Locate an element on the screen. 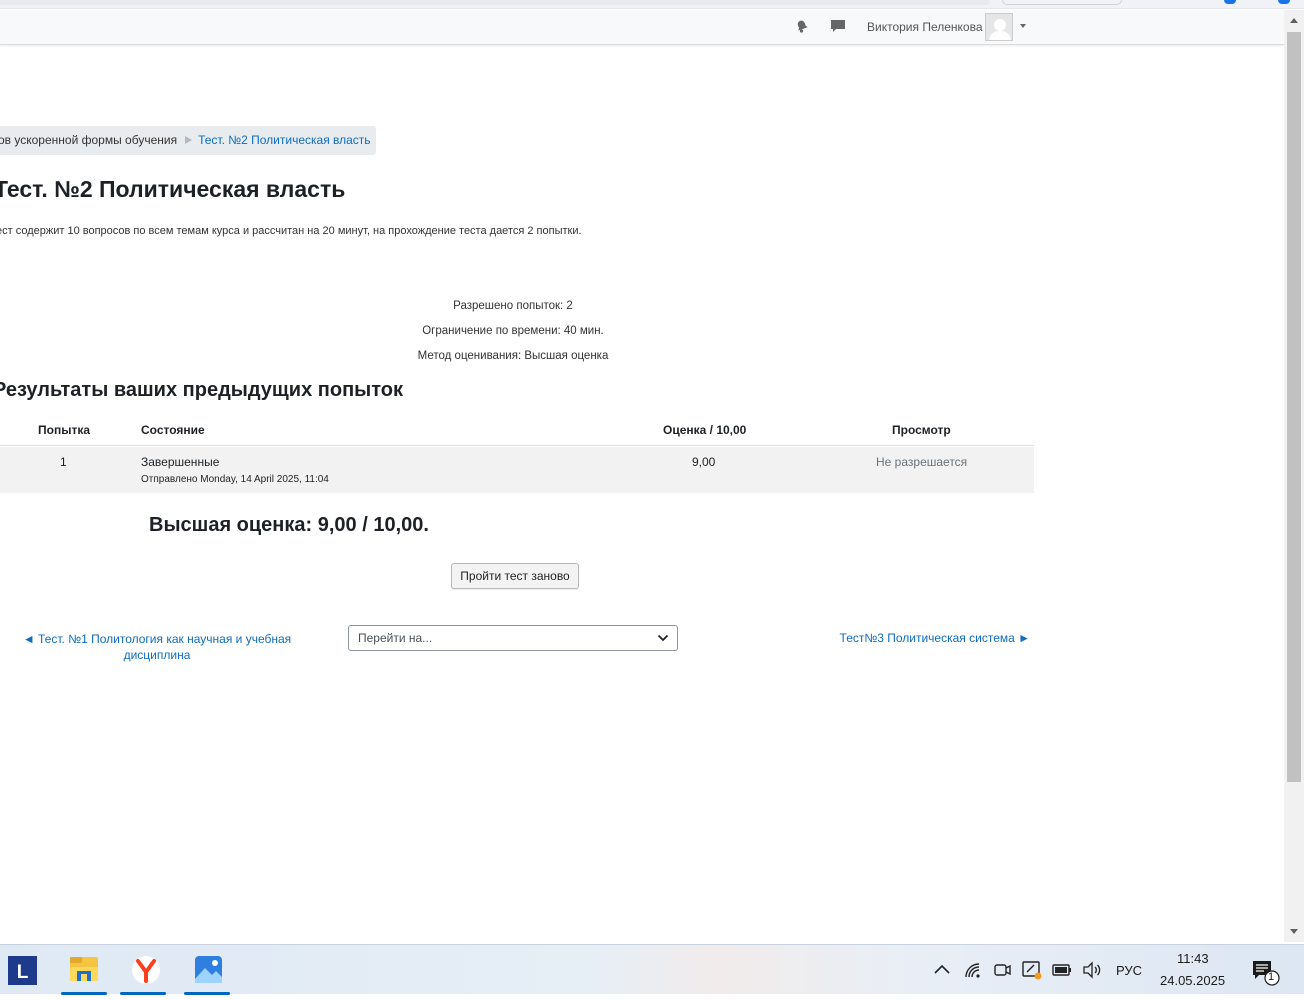 Image resolution: width=1304 pixels, height=1000 pixels. grading-method: Метод оценивания: Высшая оценка is located at coordinates (513, 356).